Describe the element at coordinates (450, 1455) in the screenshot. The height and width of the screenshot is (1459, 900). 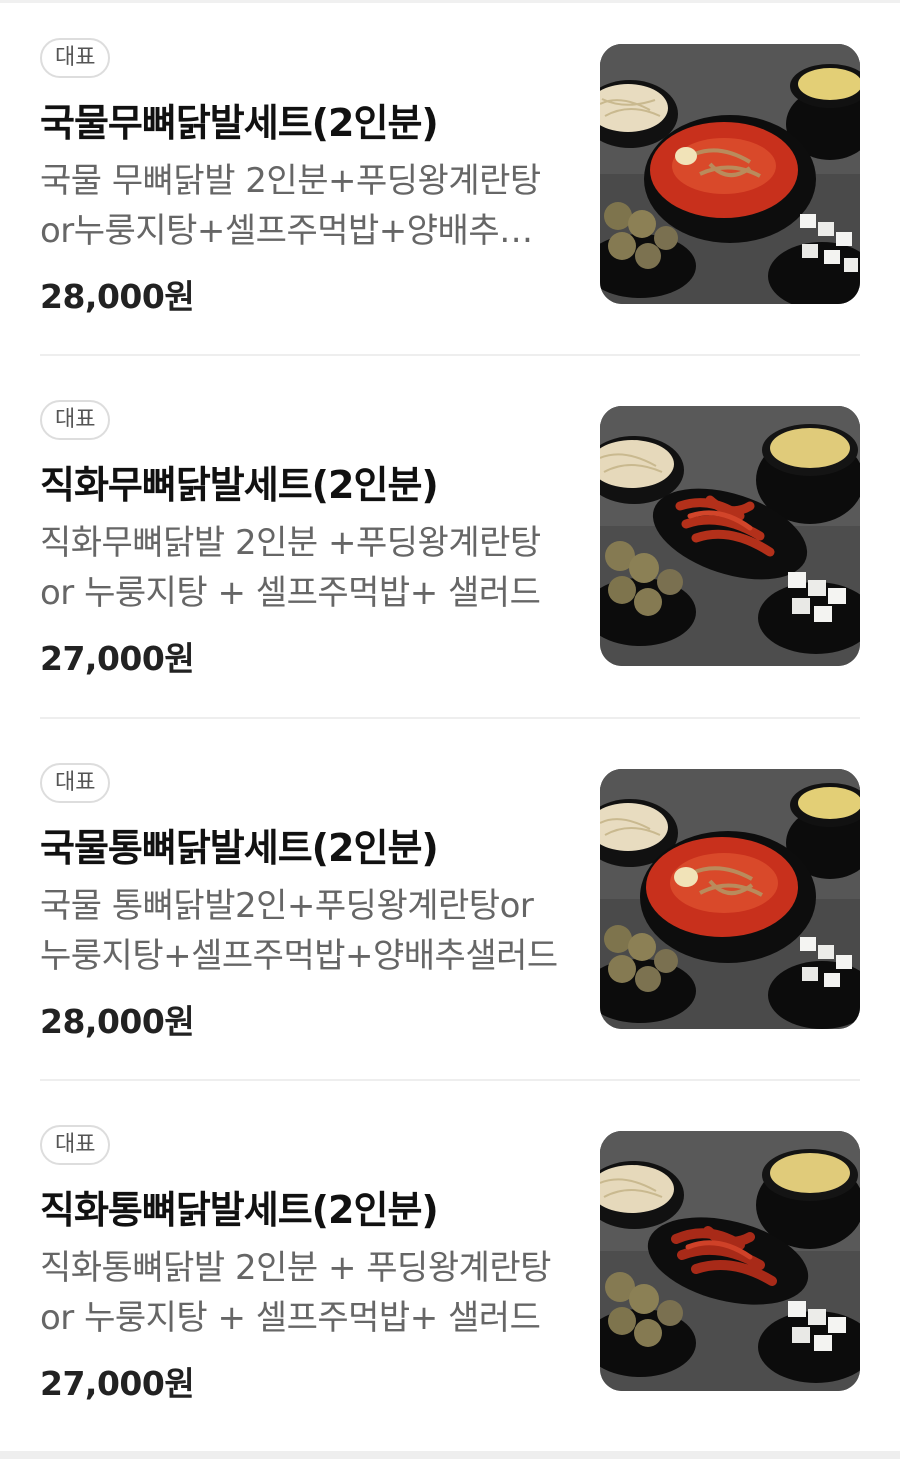
I see `section-separator` at that location.